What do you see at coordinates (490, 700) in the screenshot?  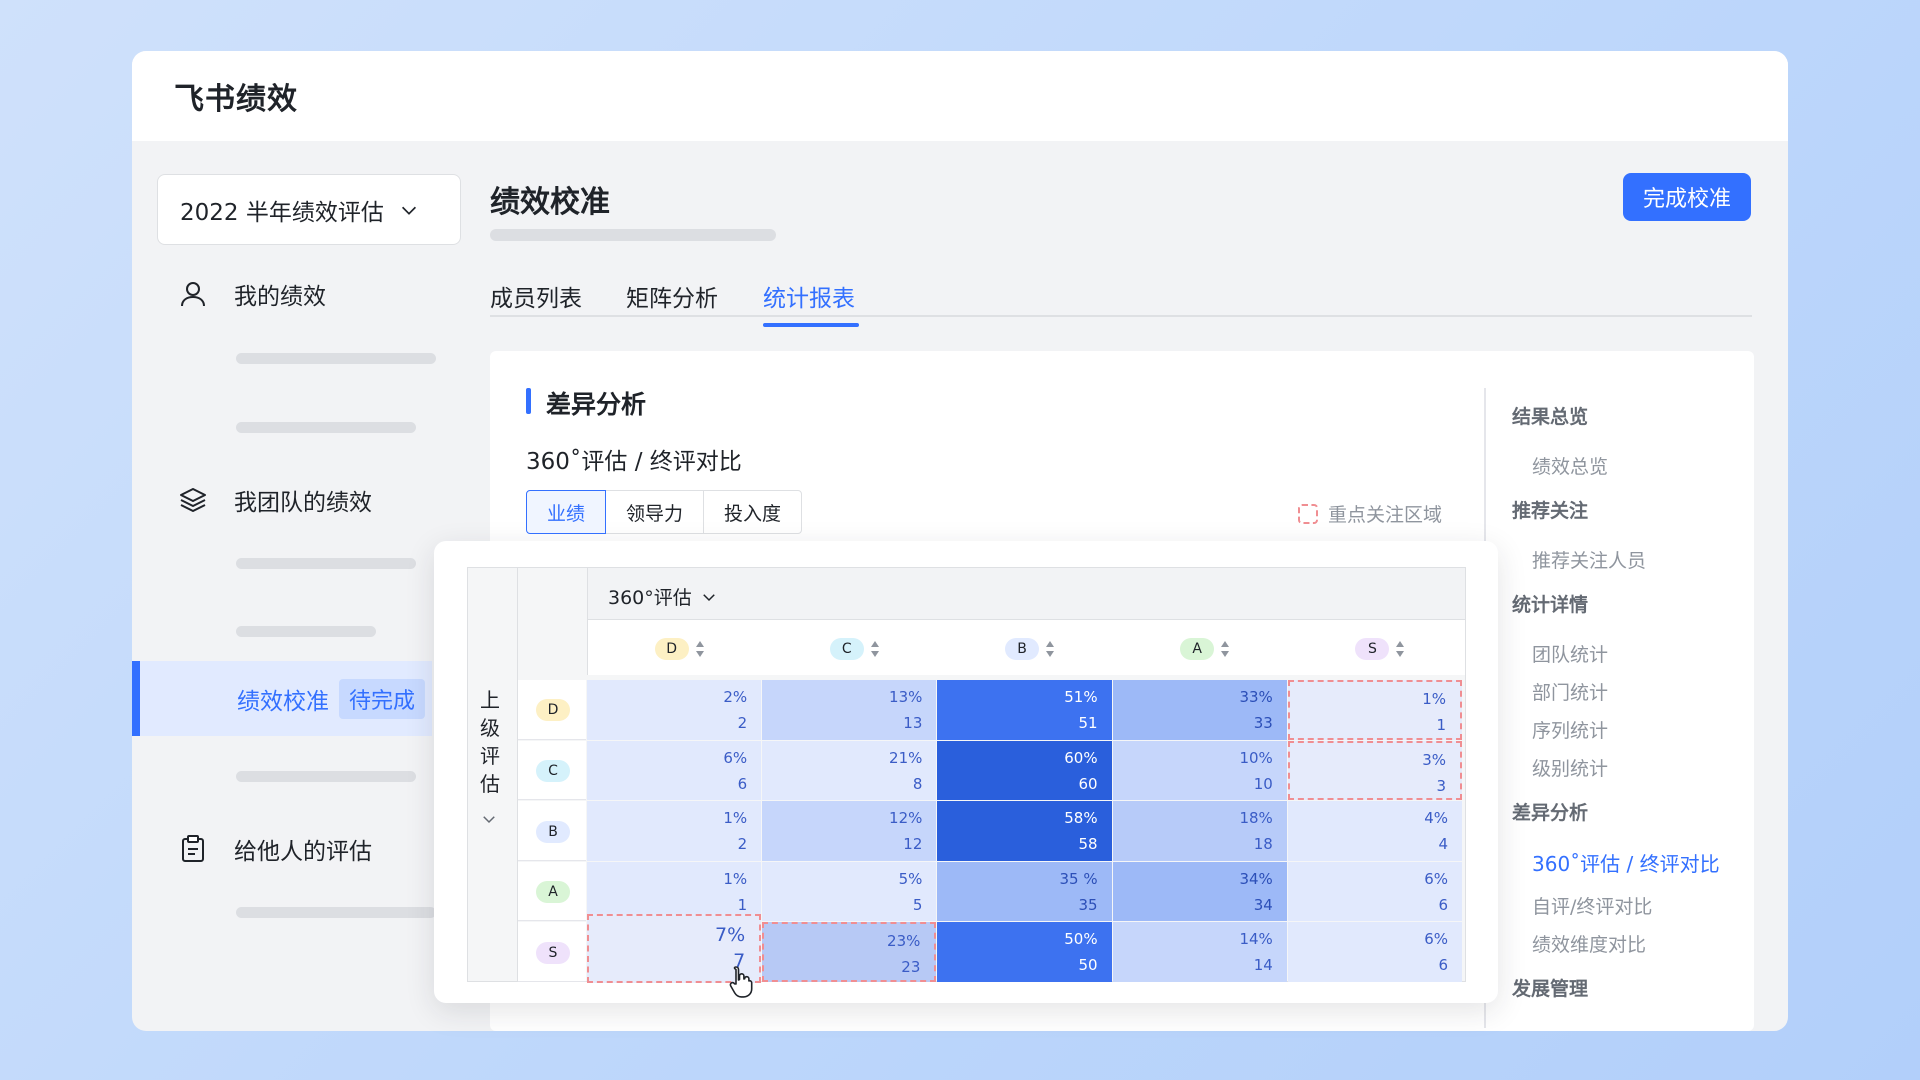 I see `row-axis-char: 上` at bounding box center [490, 700].